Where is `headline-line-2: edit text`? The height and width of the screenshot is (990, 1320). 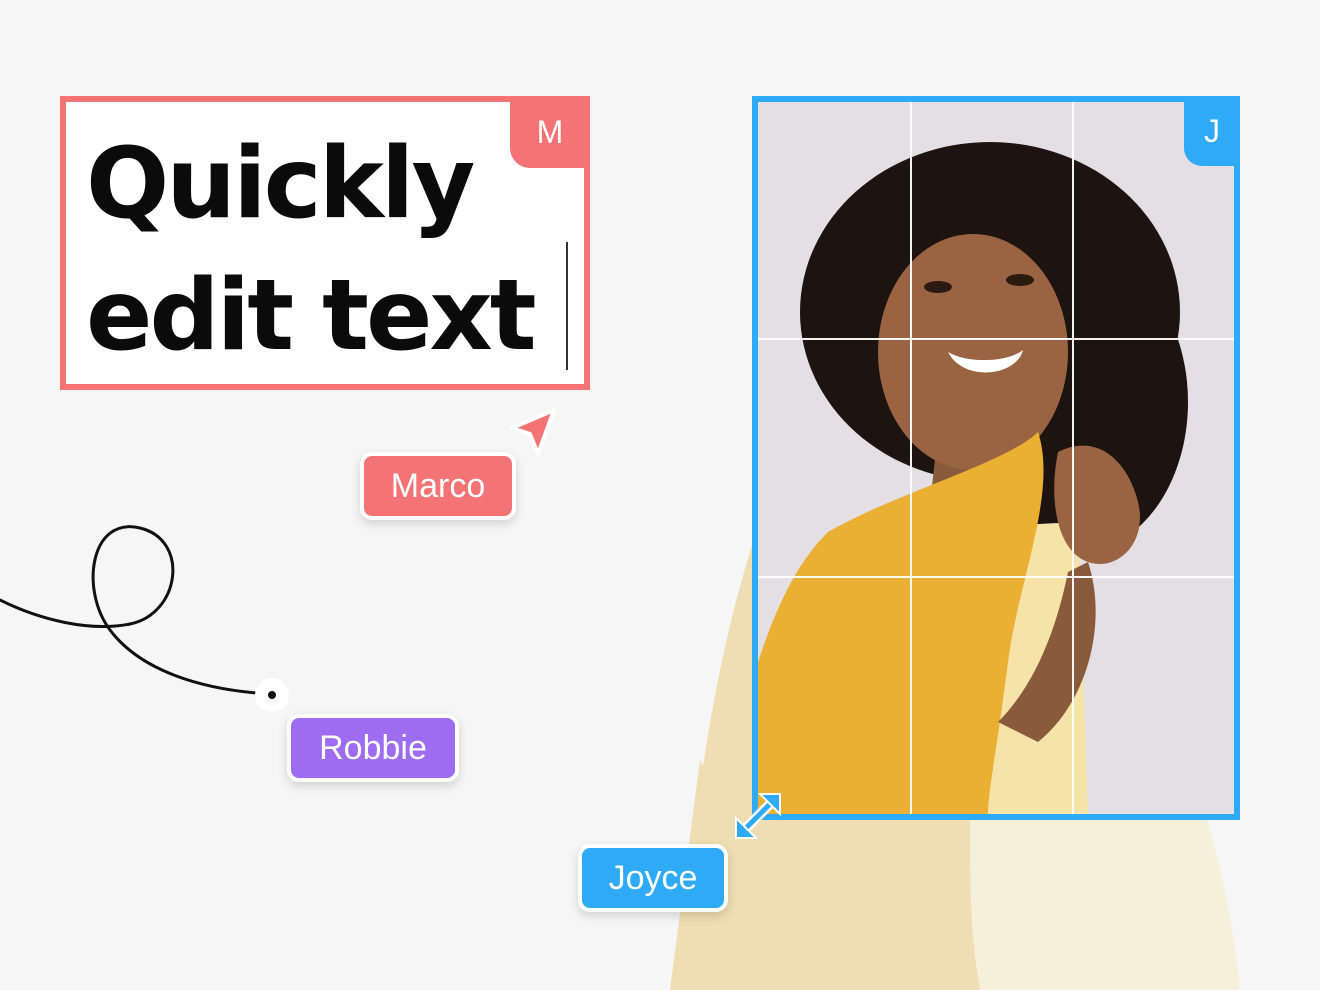
headline-line-2: edit text is located at coordinates (311, 316).